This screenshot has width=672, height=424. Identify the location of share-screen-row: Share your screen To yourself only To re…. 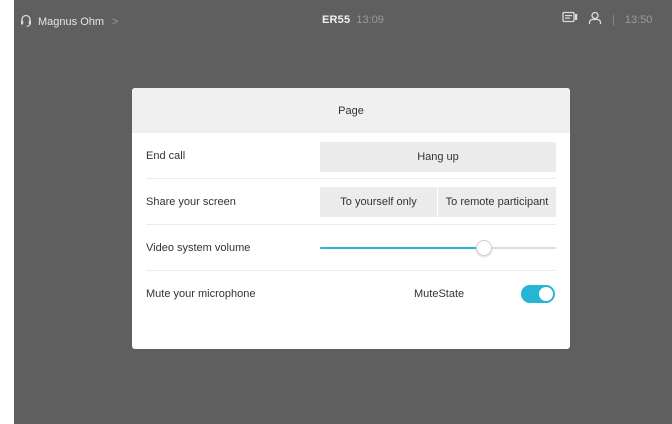
(351, 202).